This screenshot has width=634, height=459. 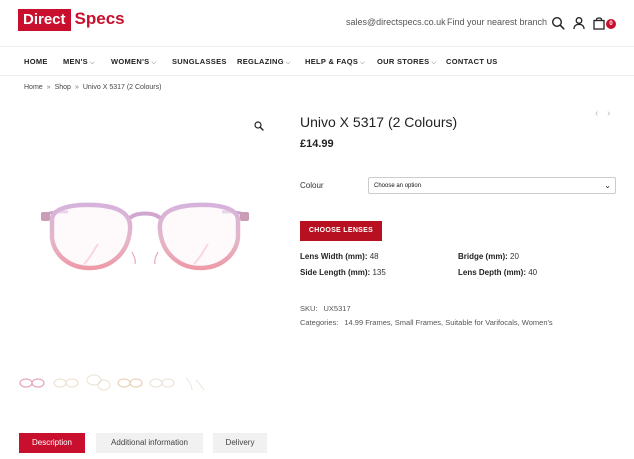 What do you see at coordinates (483, 256) in the screenshot?
I see `spec-bridge-label: Bridge (mm):` at bounding box center [483, 256].